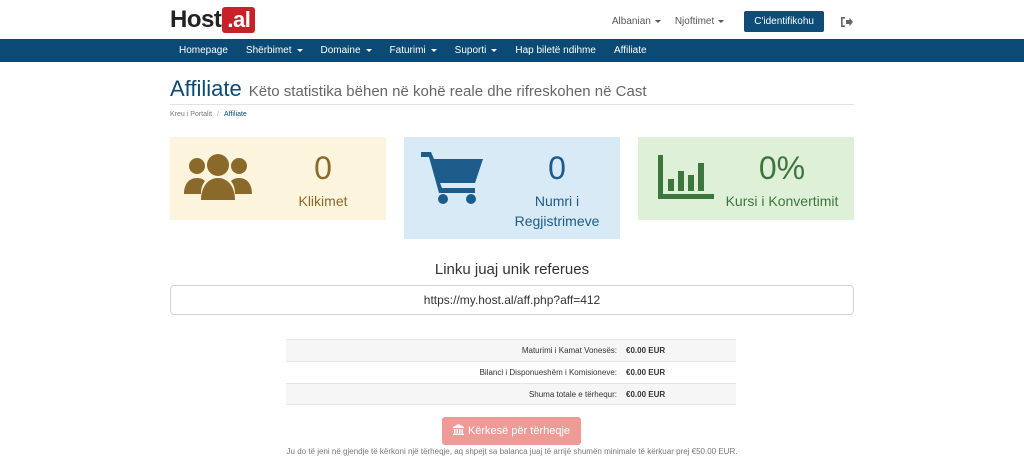 This screenshot has height=474, width=1024. I want to click on language-label: Albanian, so click(631, 21).